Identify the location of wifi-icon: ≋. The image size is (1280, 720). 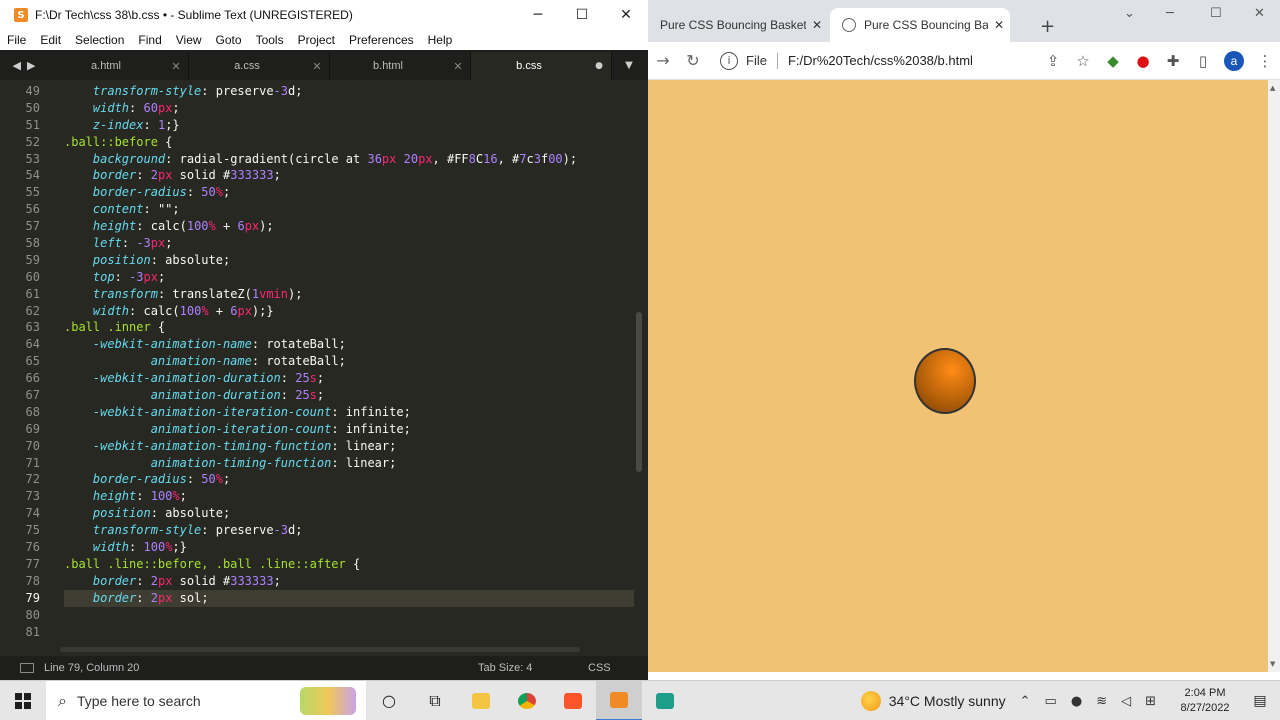
(1101, 701).